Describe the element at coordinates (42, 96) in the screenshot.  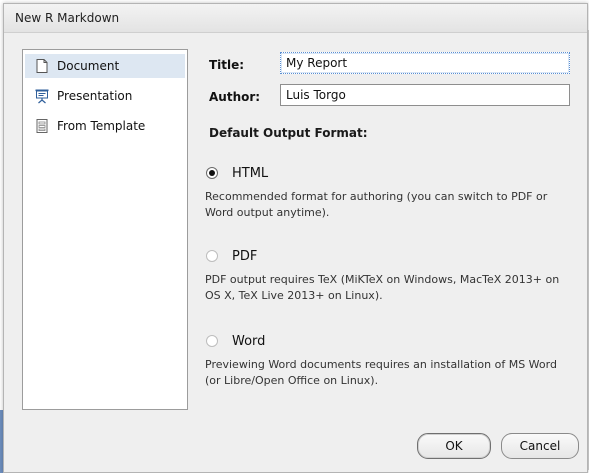
I see `presentation-icon` at that location.